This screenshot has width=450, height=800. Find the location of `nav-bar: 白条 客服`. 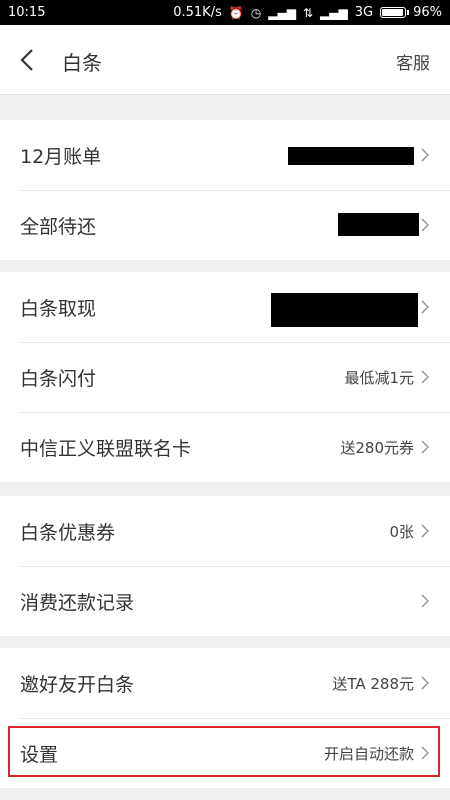

nav-bar: 白条 客服 is located at coordinates (225, 60).